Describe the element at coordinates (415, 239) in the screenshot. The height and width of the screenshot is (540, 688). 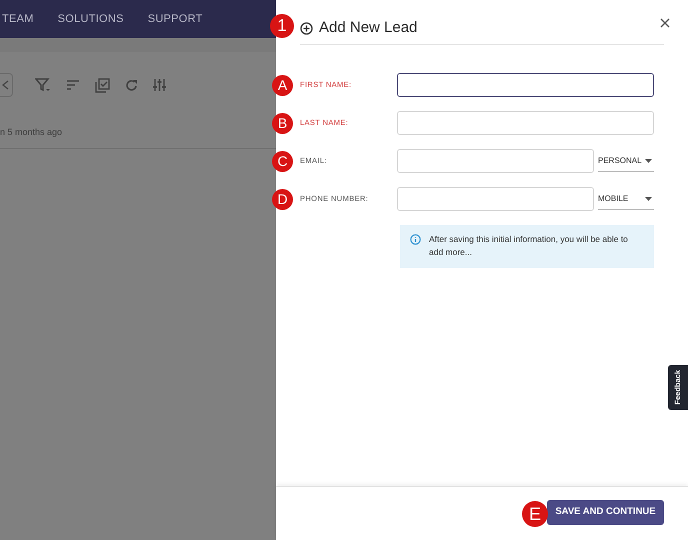
I see `info-icon` at that location.